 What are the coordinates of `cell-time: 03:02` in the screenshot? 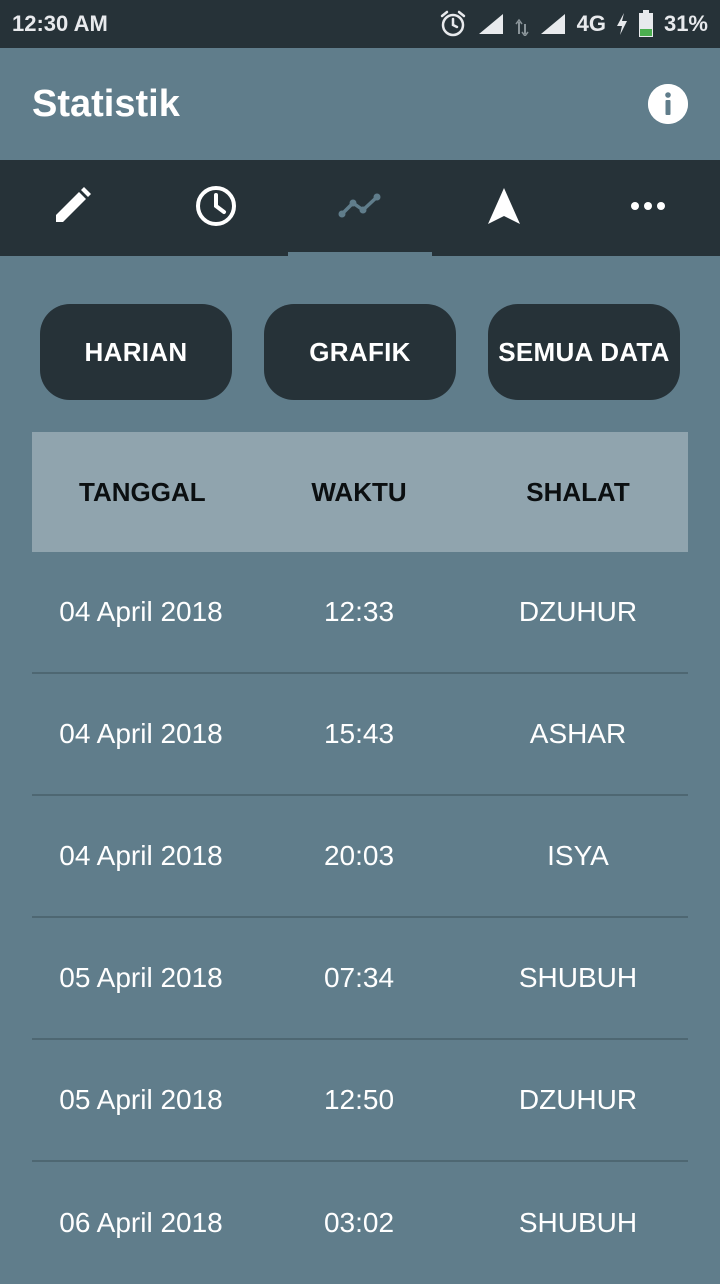 It's located at (359, 1222).